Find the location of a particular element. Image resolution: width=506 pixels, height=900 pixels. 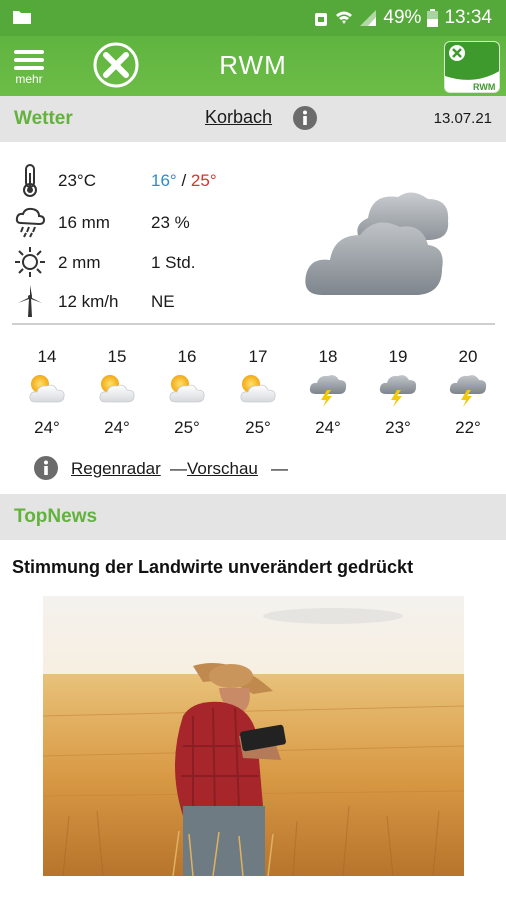

sun-icon is located at coordinates (30, 262).